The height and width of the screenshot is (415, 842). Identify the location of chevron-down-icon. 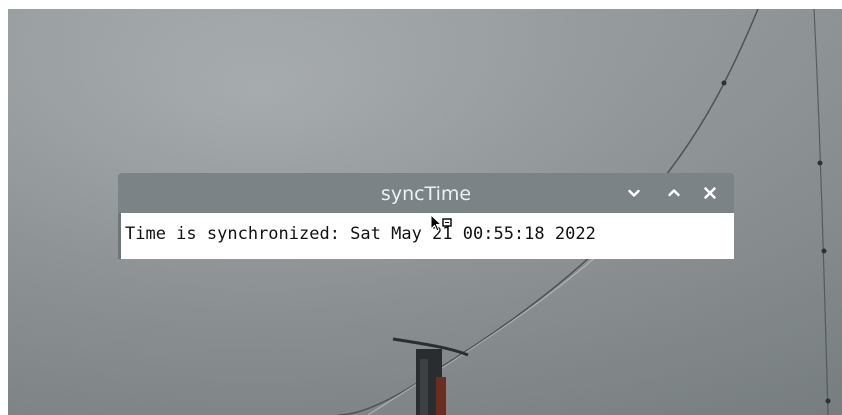
(634, 193).